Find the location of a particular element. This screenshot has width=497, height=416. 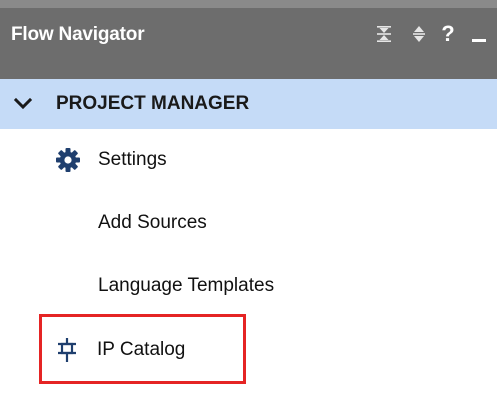

add-sources-label: Add Sources is located at coordinates (152, 222).